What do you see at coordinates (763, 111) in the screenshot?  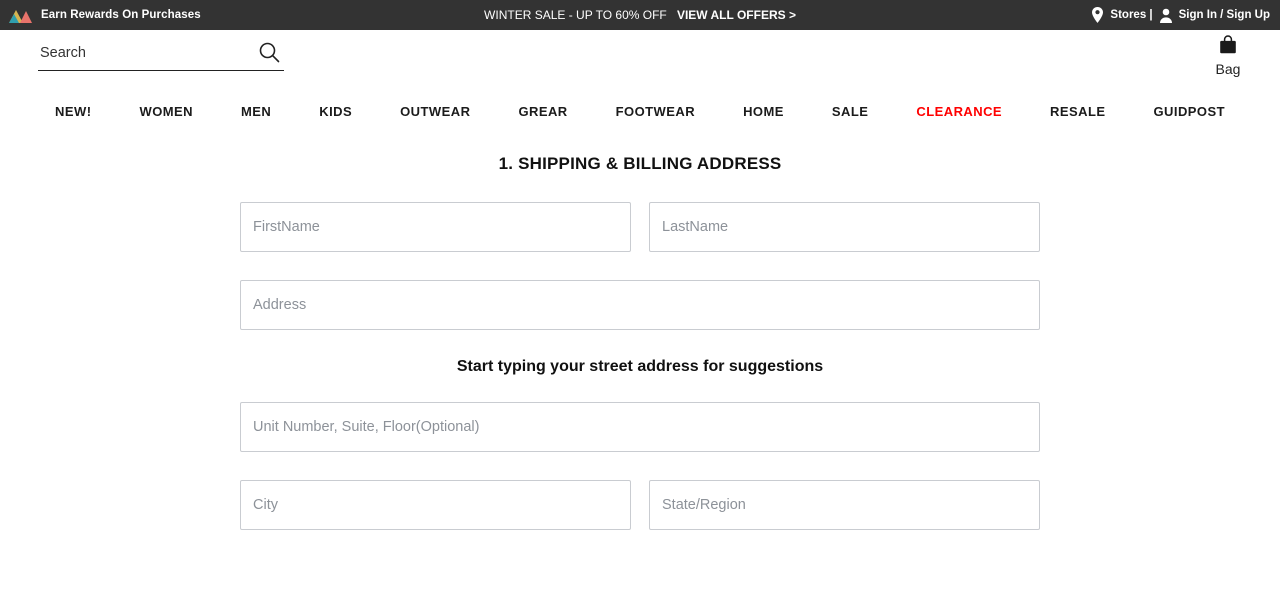 I see `nav-item-home: HOME` at bounding box center [763, 111].